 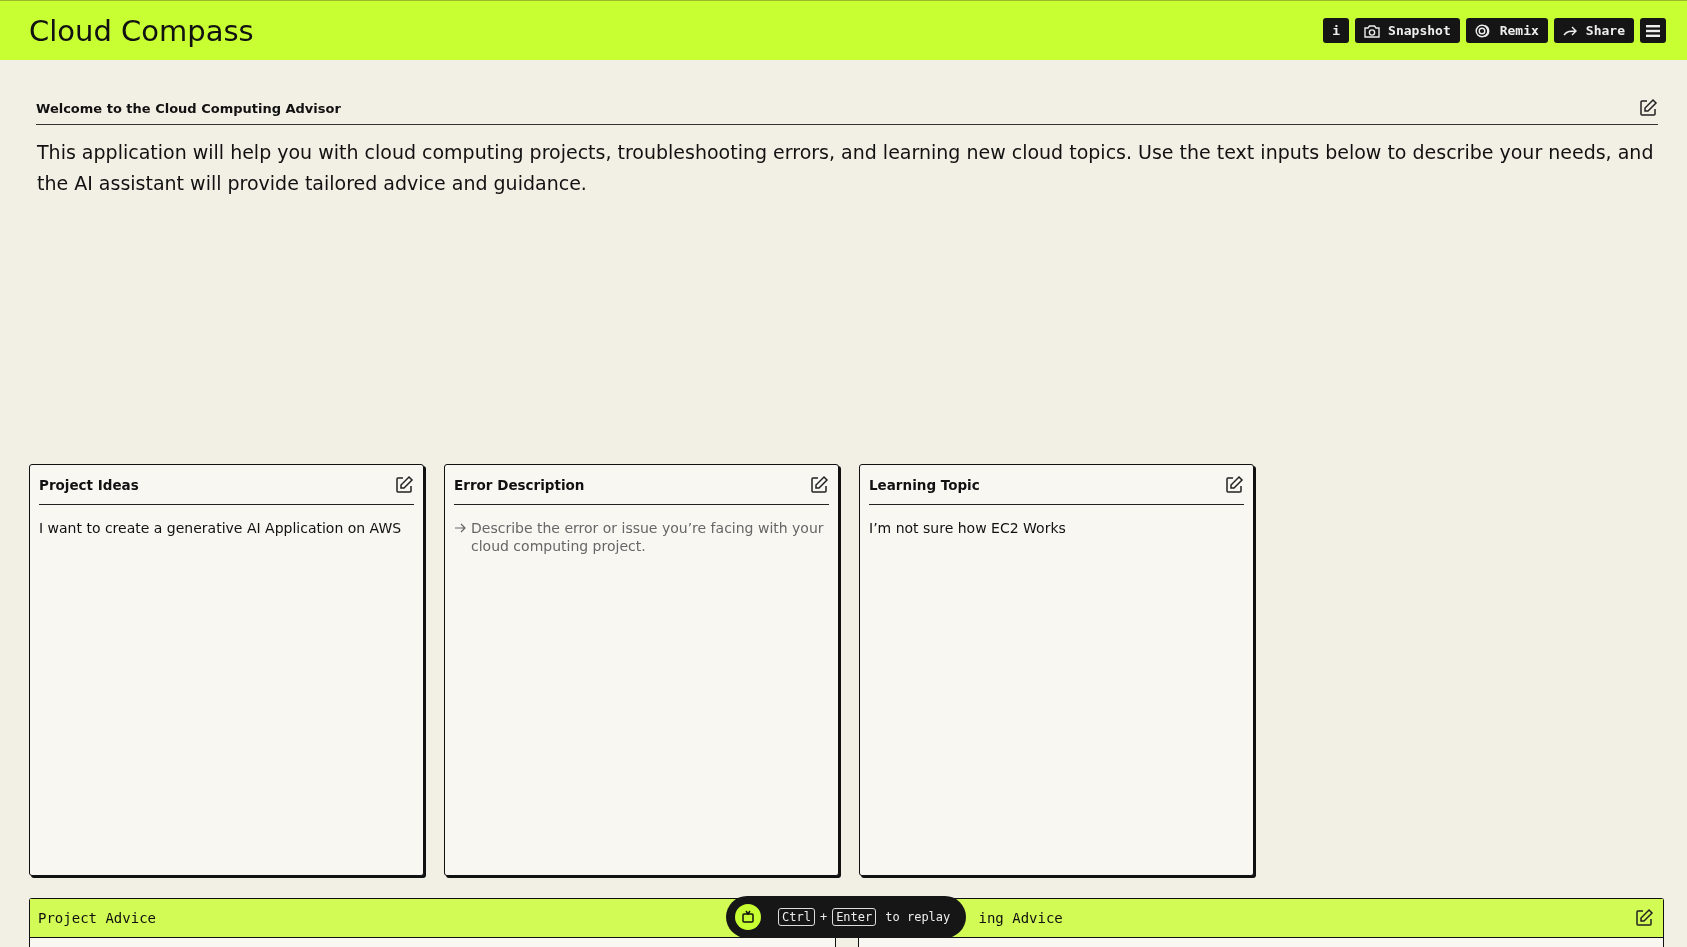 I want to click on info-button: i, so click(x=1336, y=30).